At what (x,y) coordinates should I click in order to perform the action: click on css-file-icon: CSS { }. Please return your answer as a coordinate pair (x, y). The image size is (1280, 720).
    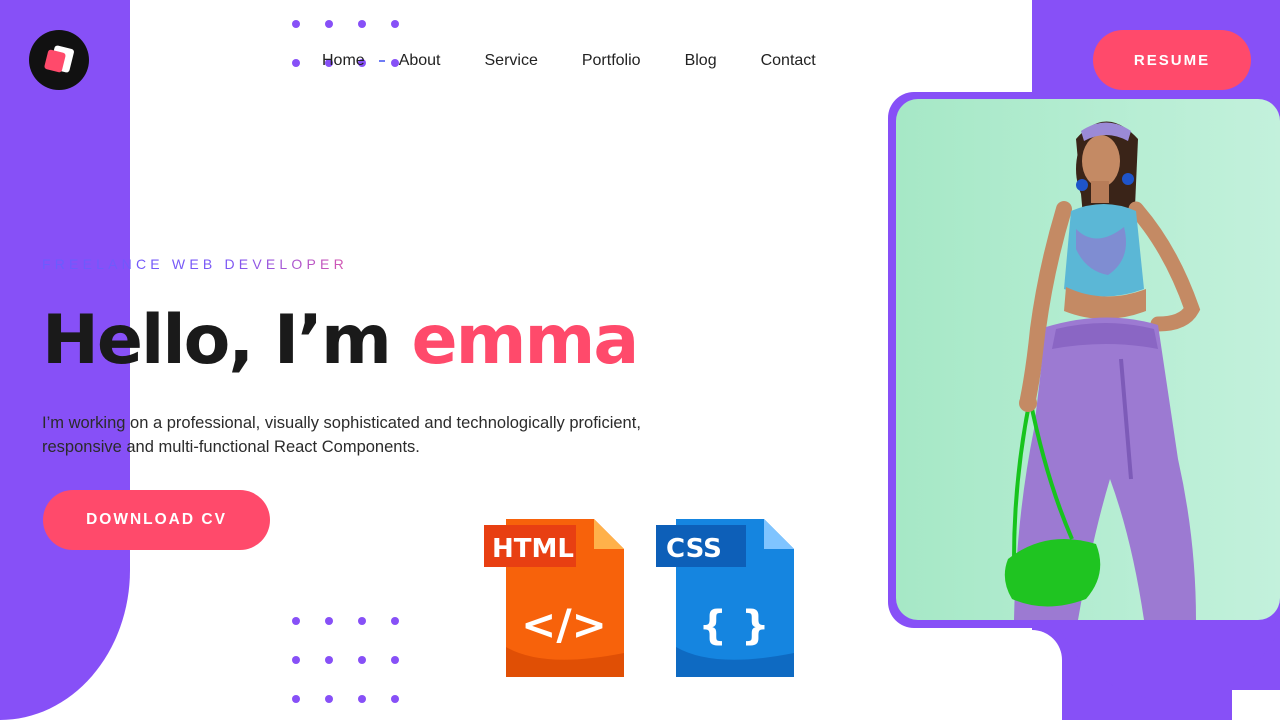
    Looking at the image, I should click on (724, 599).